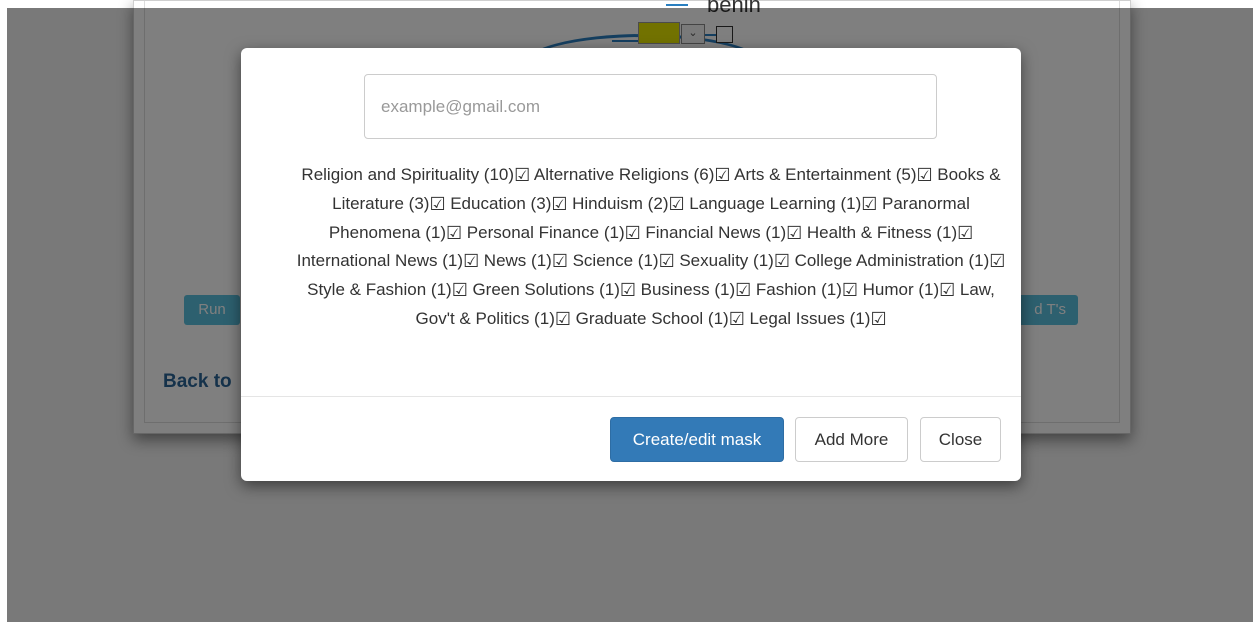 This screenshot has height=622, width=1253. Describe the element at coordinates (762, 203) in the screenshot. I see `category-name: Language Learning` at that location.